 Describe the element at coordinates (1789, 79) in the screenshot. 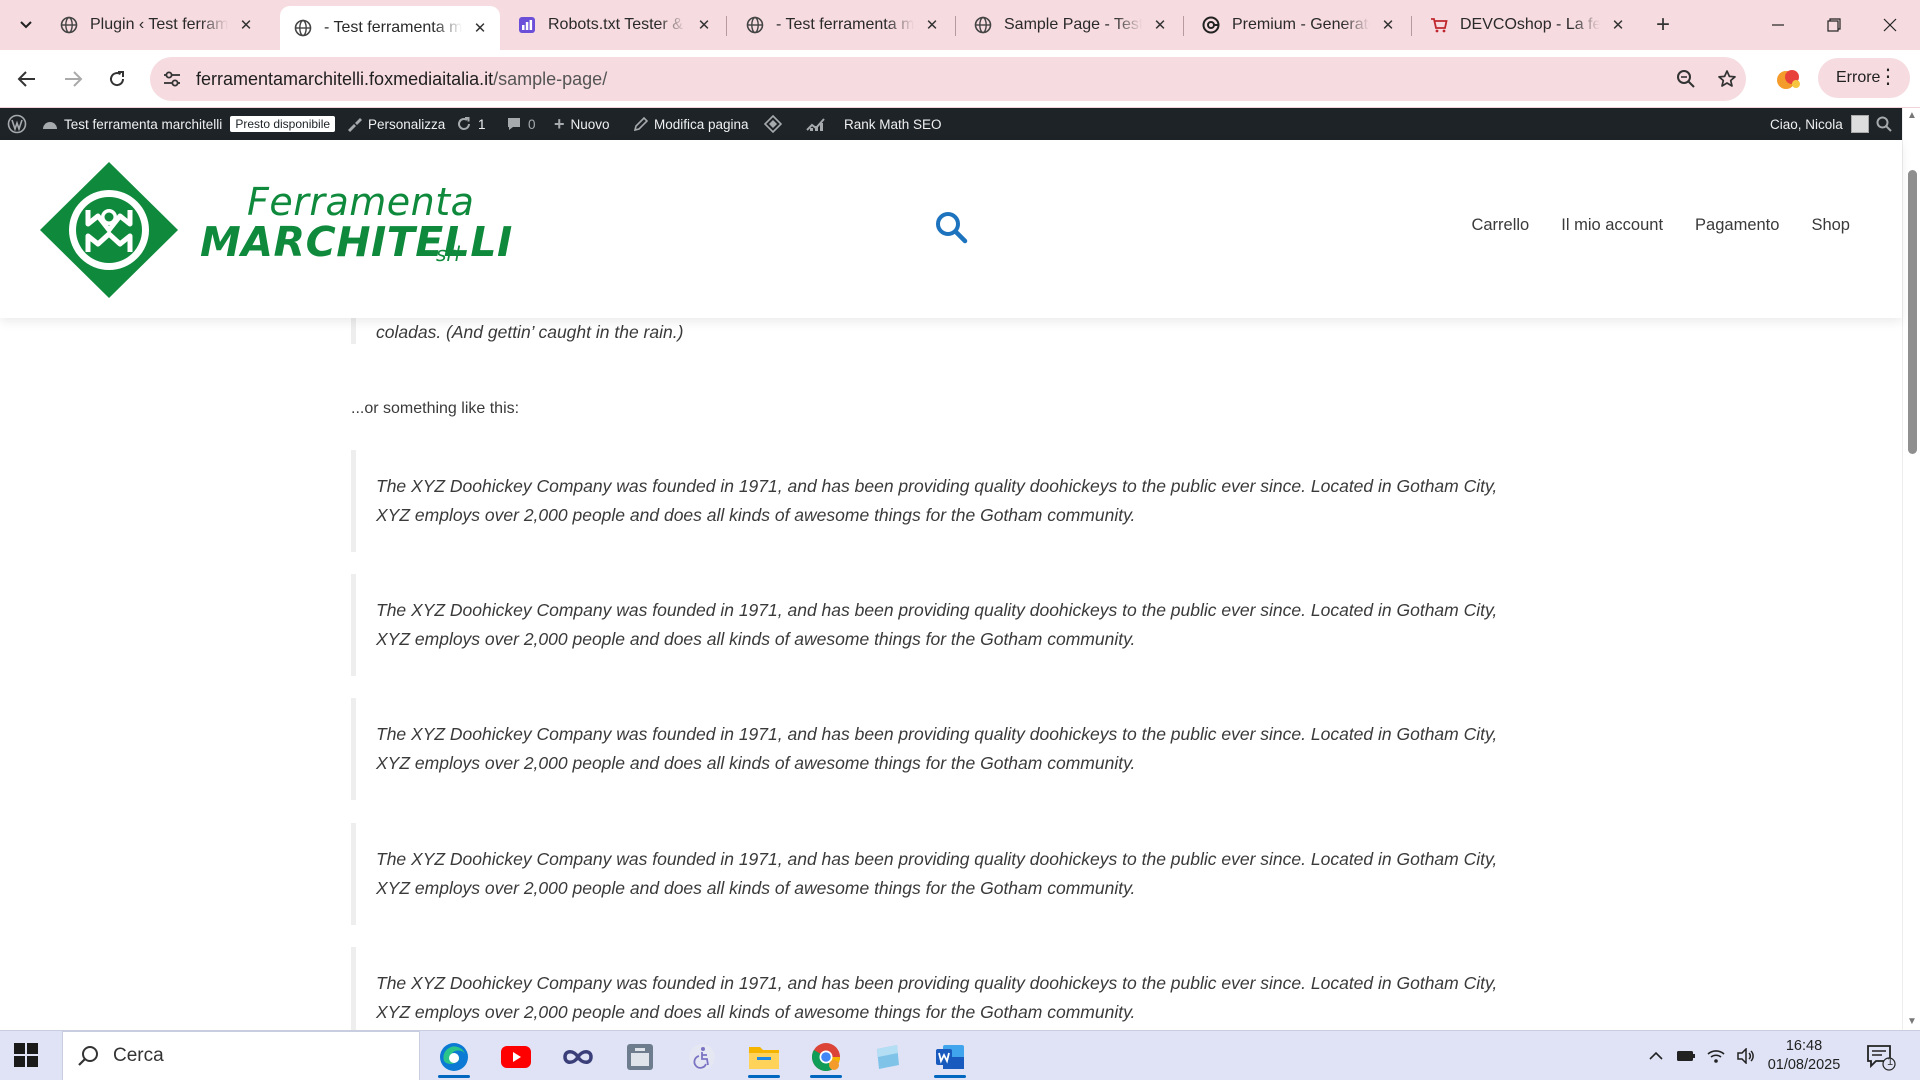

I see `extension-icon` at that location.